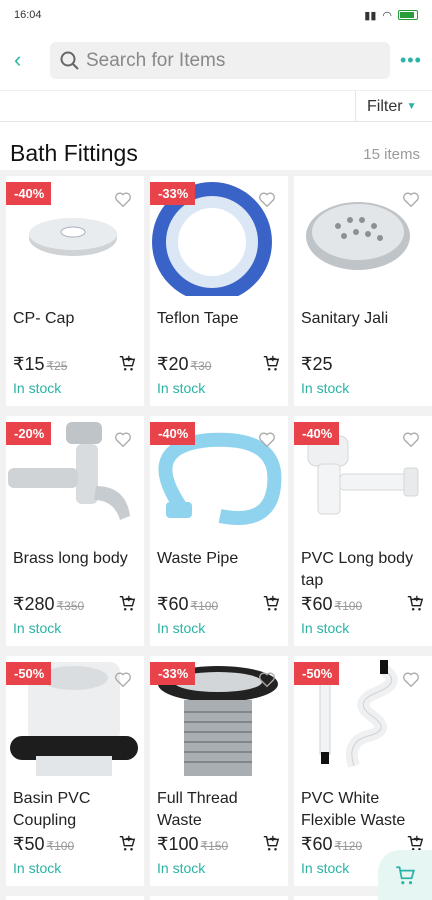 This screenshot has height=900, width=432. I want to click on chevron-down-icon: ▼, so click(411, 106).